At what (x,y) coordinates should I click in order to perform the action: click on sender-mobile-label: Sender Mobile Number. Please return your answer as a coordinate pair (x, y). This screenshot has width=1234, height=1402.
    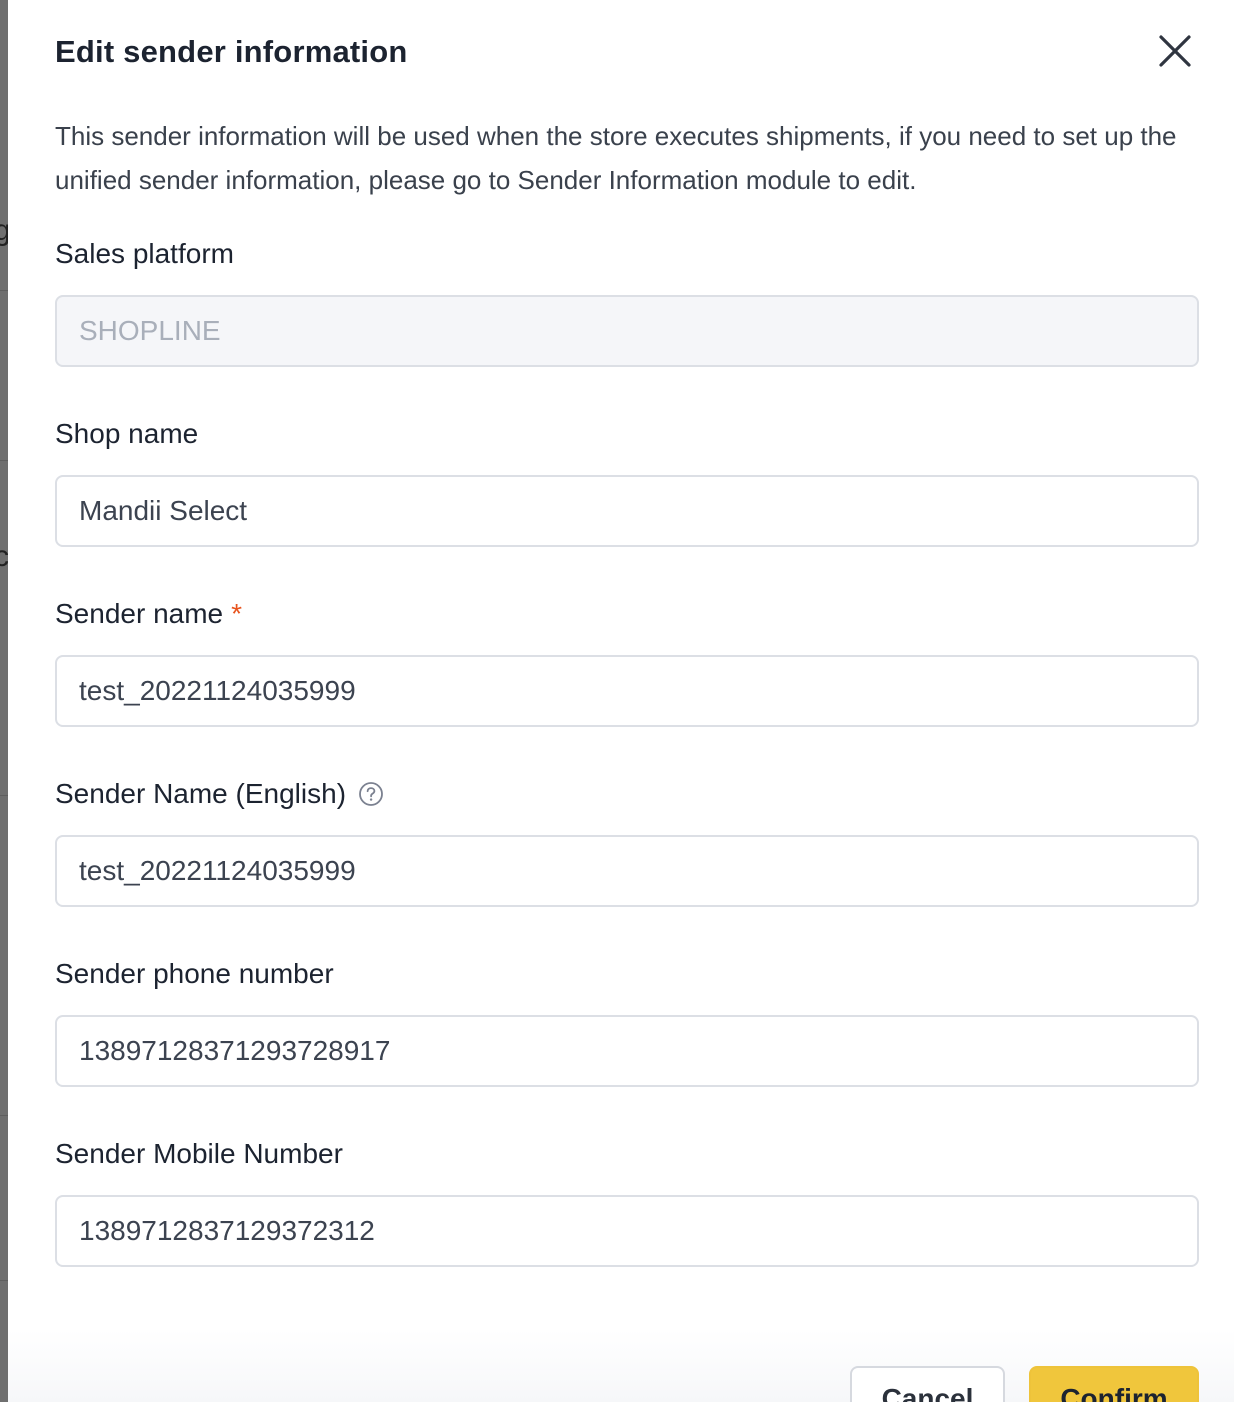
    Looking at the image, I should click on (627, 1154).